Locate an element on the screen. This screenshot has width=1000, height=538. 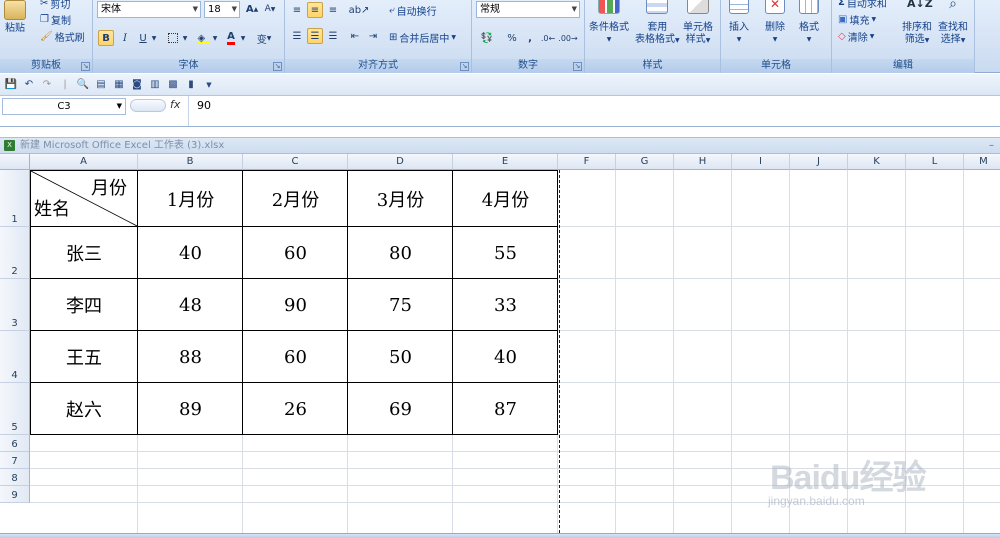
name-cell: 王五 is located at coordinates (84, 357).